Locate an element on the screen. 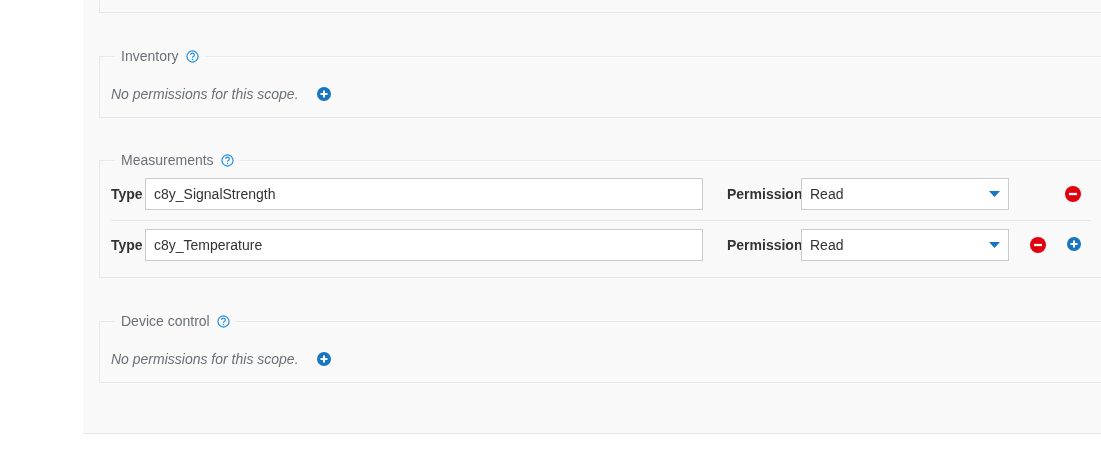 The image size is (1101, 460). section-title: Inventory is located at coordinates (150, 56).